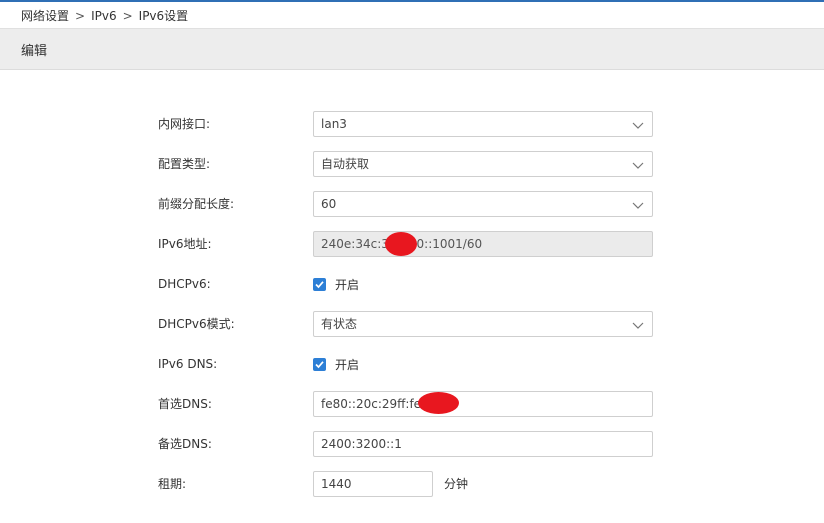 The height and width of the screenshot is (523, 824). What do you see at coordinates (483, 124) in the screenshot?
I see `lan-interface-select: lan3` at bounding box center [483, 124].